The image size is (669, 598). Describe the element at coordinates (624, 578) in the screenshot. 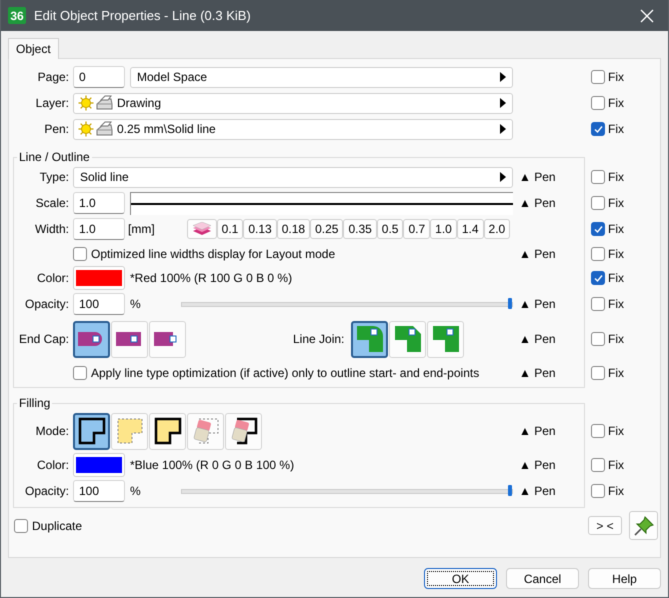

I see `dialog-button: Help` at that location.